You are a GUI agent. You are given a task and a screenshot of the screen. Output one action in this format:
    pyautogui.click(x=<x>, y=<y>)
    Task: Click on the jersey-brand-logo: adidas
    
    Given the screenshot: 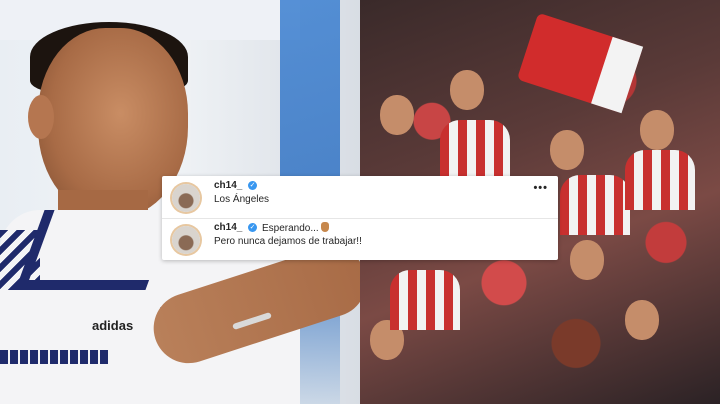 What is the action you would take?
    pyautogui.click(x=113, y=325)
    